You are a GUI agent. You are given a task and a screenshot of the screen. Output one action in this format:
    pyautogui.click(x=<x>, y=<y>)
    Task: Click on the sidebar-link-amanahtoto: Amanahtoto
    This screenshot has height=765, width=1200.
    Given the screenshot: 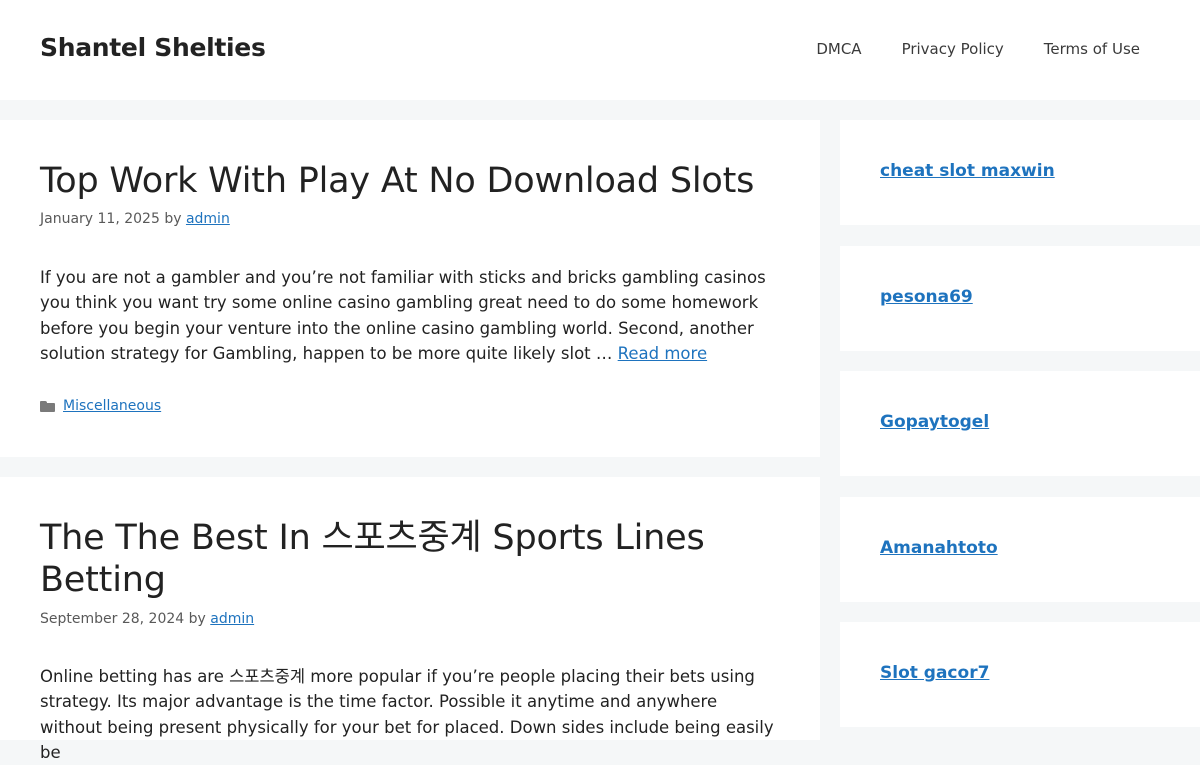 What is the action you would take?
    pyautogui.click(x=939, y=548)
    